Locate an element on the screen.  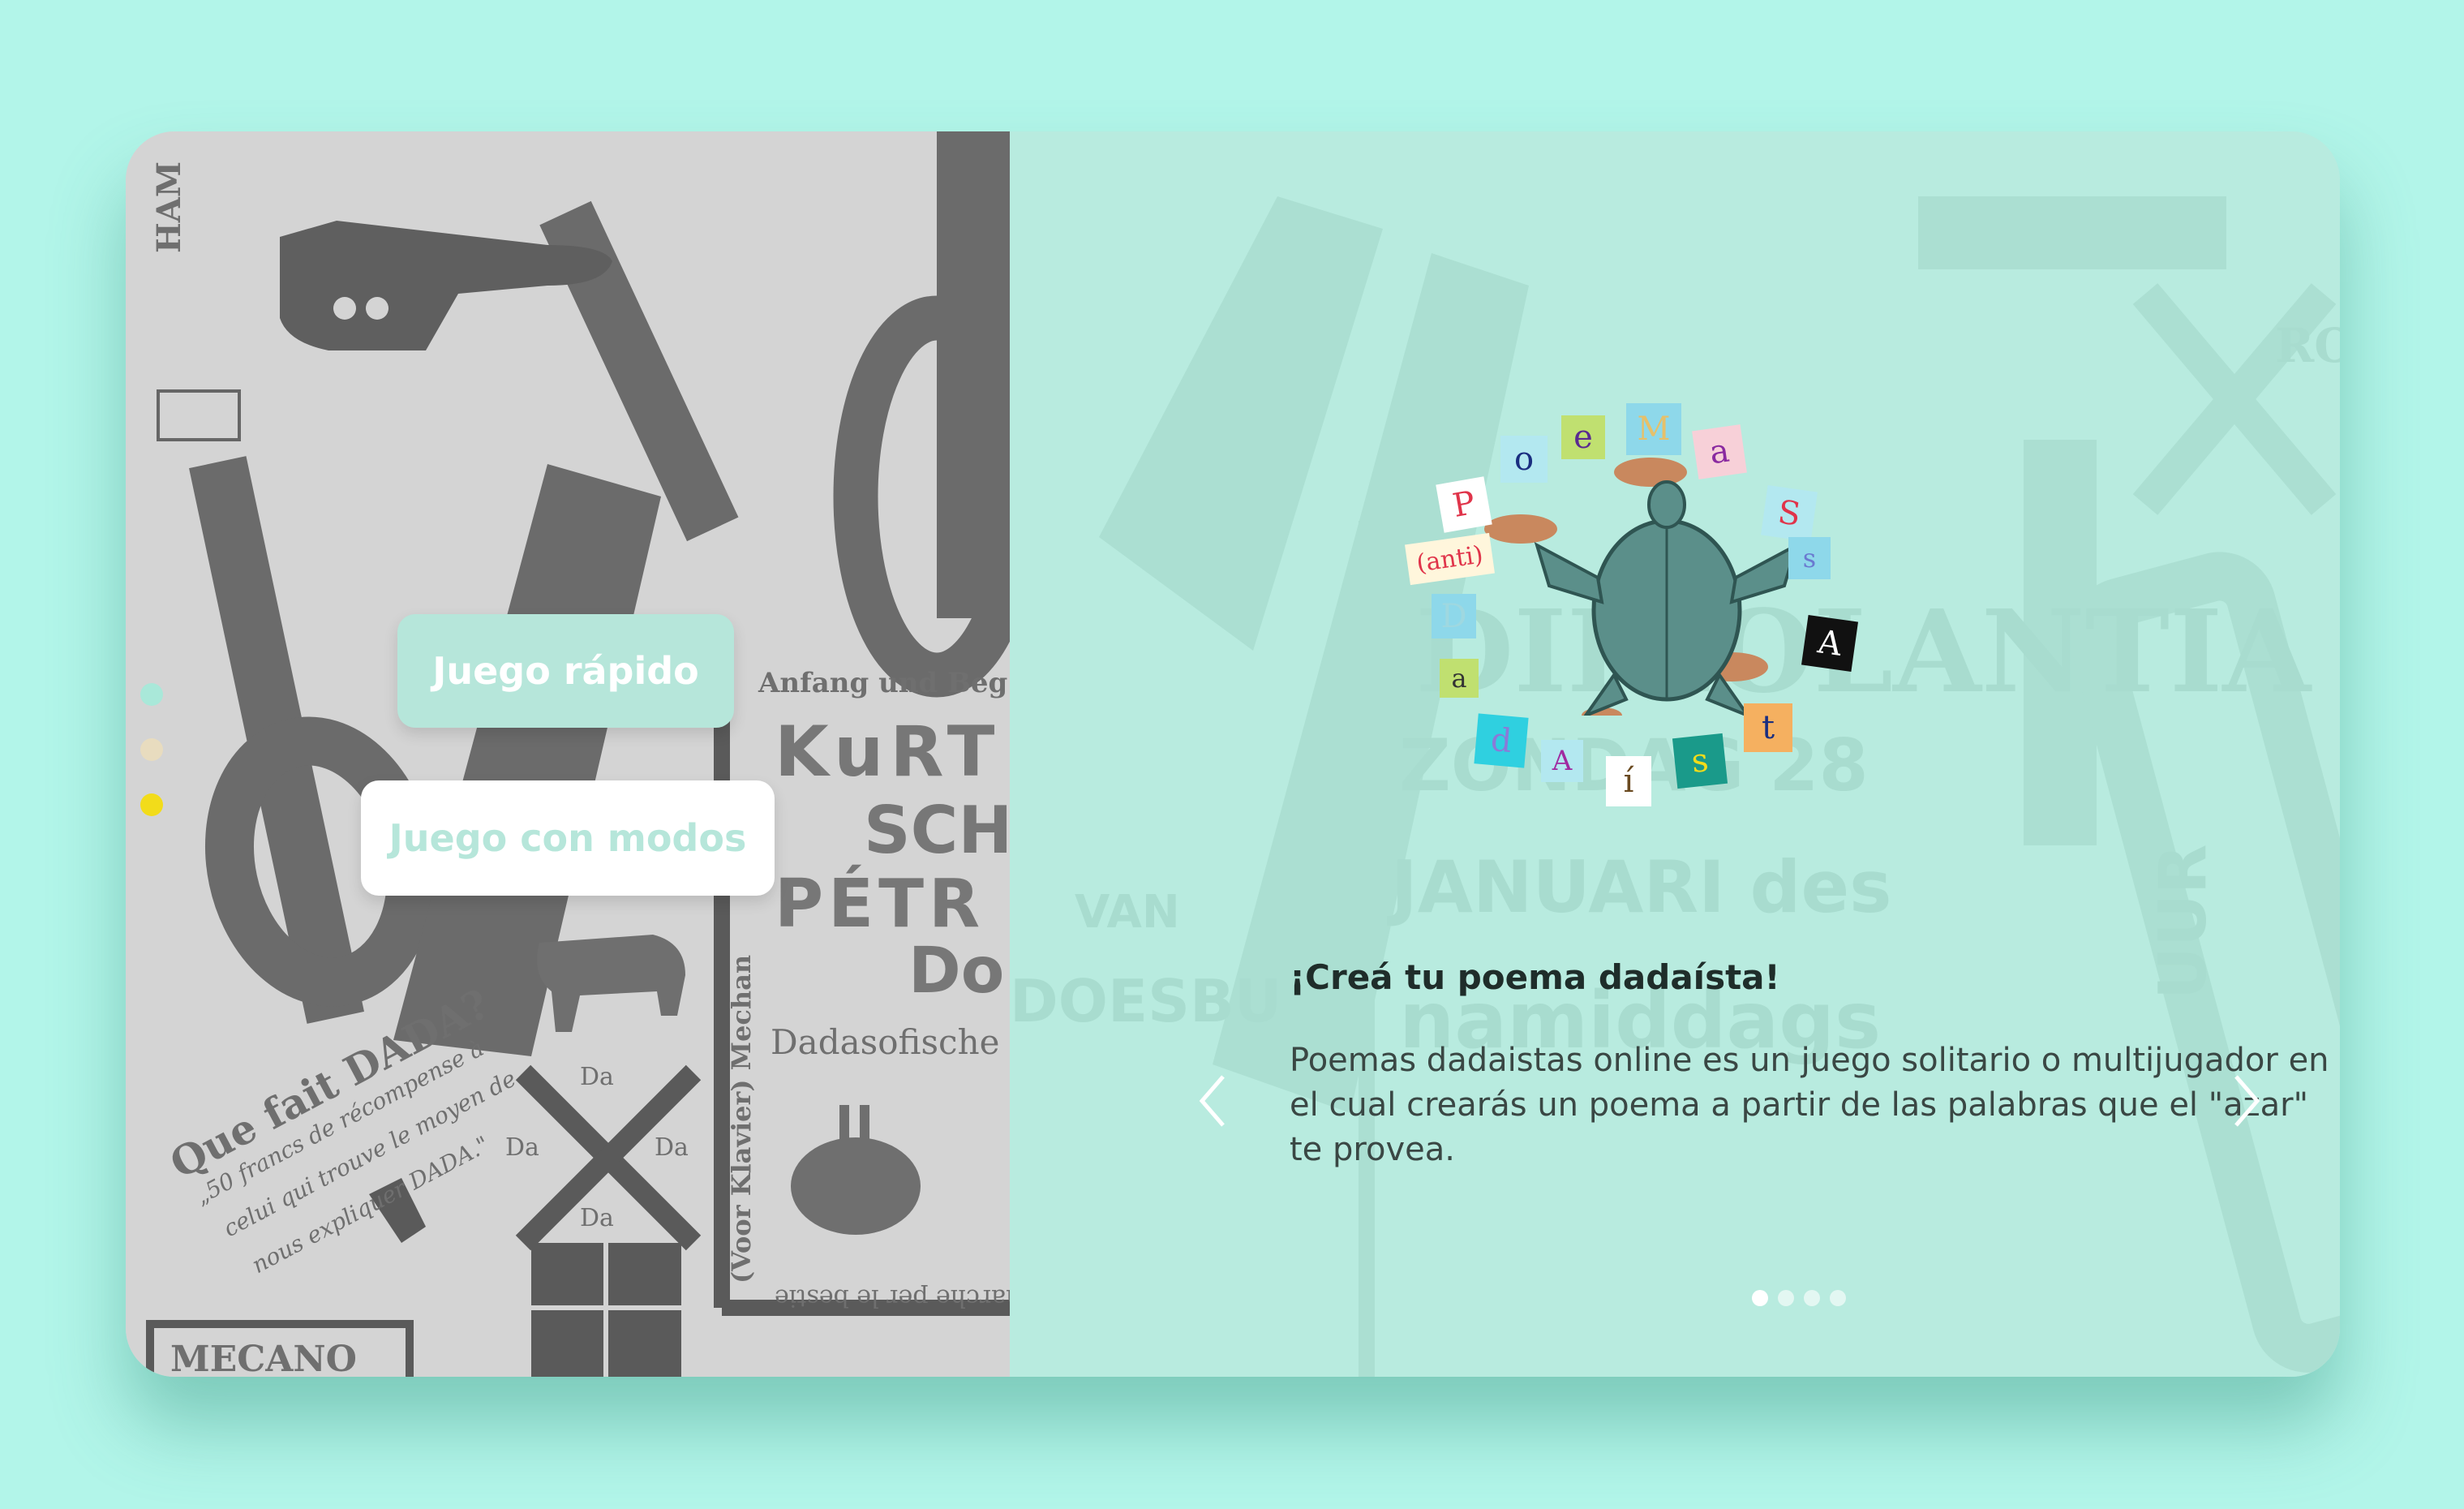
logo-letter-e: e is located at coordinates (1583, 437).